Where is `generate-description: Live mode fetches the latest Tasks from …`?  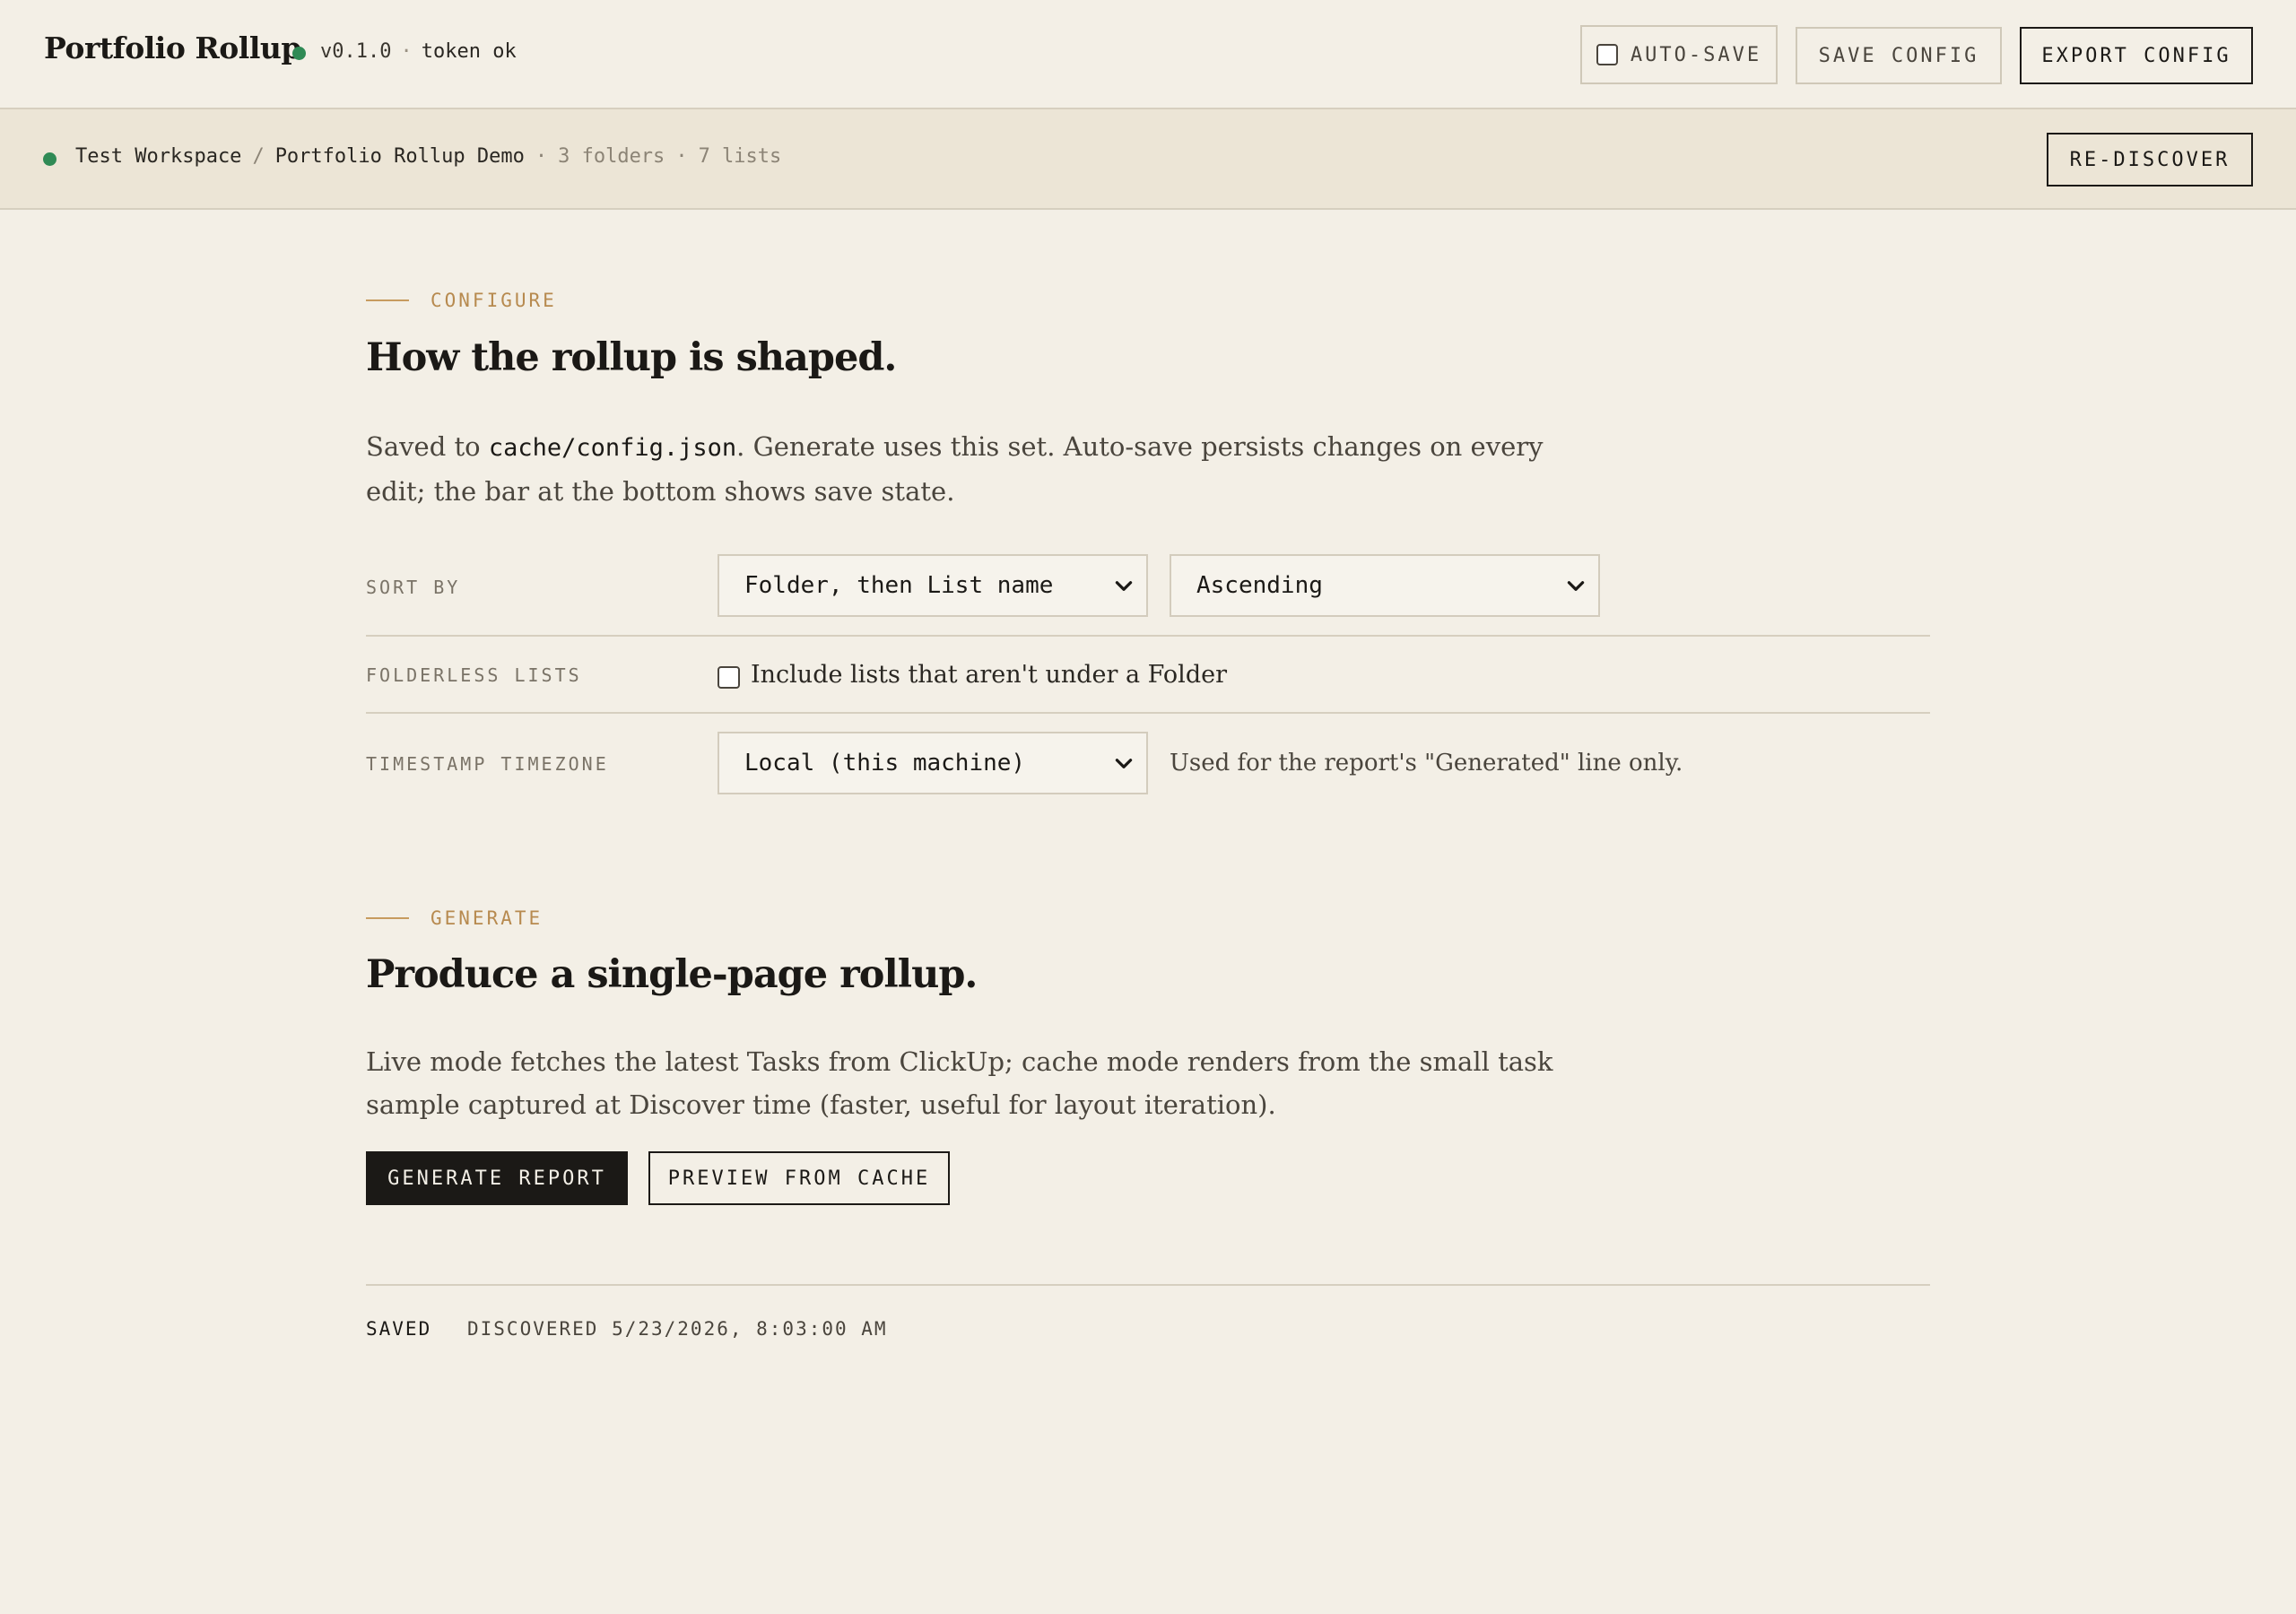 generate-description: Live mode fetches the latest Tasks from … is located at coordinates (959, 1083).